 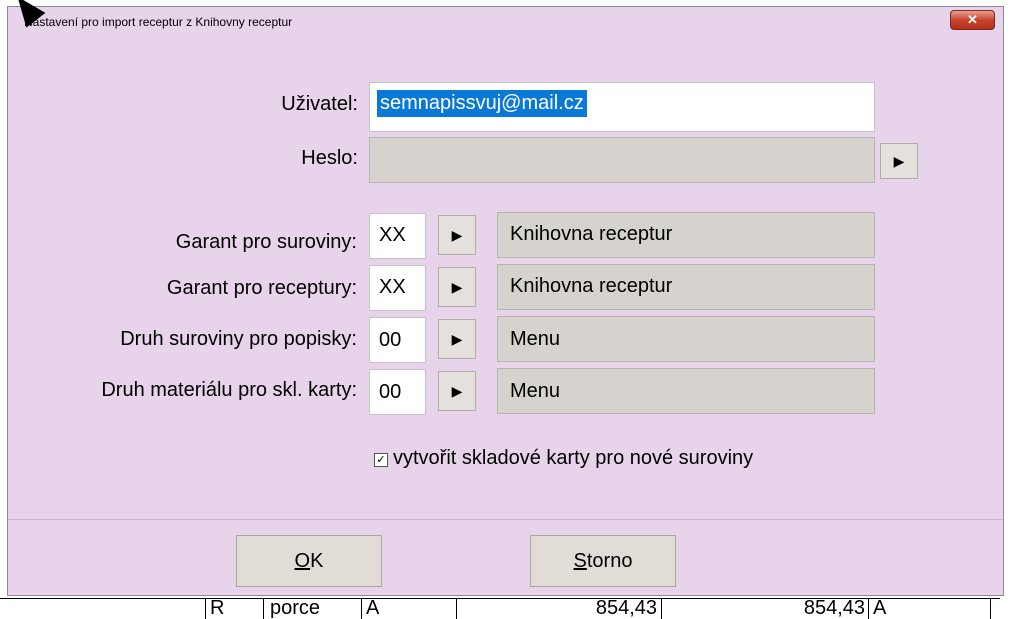 I want to click on ingredient-type-label: Druh suroviny pro popisky:, so click(x=238, y=339).